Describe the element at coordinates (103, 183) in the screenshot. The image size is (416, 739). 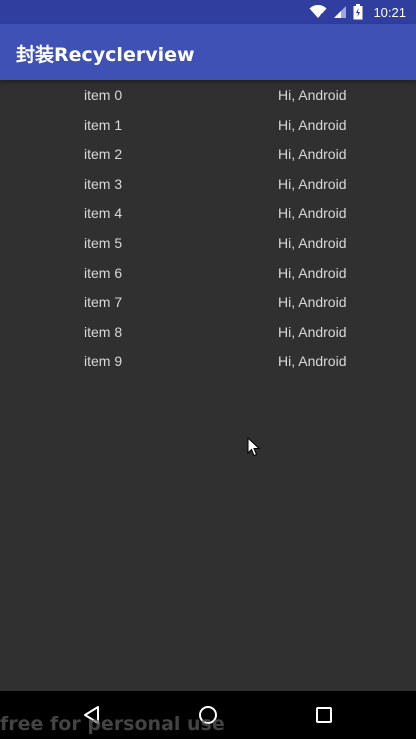
I see `item-label: item 3` at that location.